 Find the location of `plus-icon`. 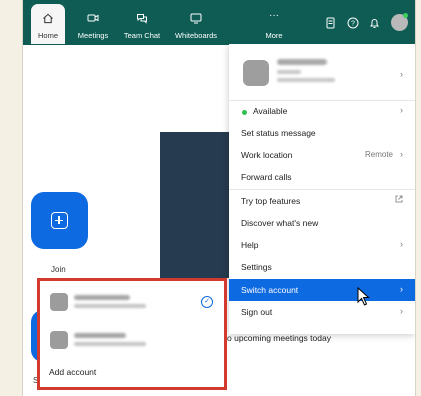

plus-icon is located at coordinates (59, 220).